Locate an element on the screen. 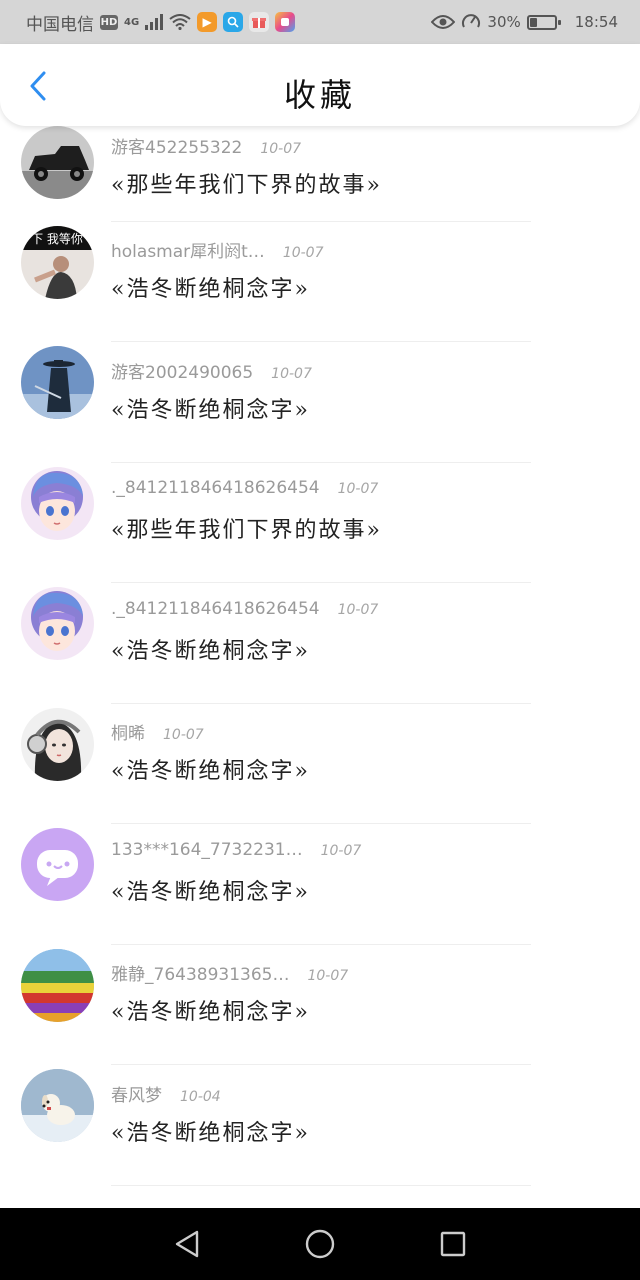  vintage-car-avatar is located at coordinates (57, 162).